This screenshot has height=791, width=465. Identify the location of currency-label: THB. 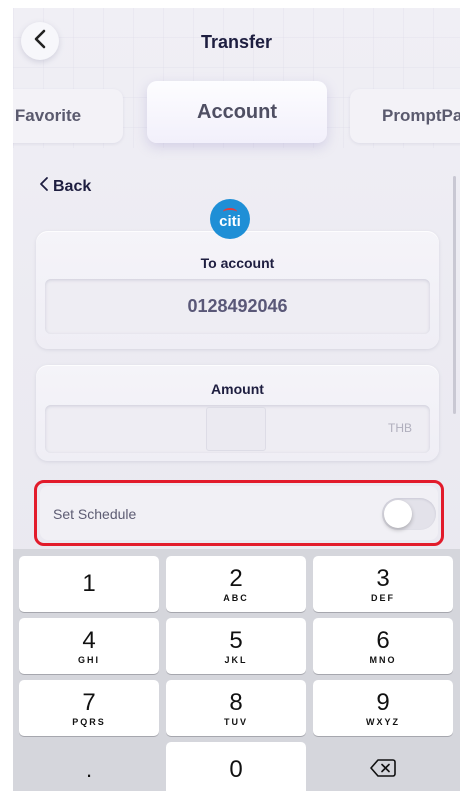
(400, 428).